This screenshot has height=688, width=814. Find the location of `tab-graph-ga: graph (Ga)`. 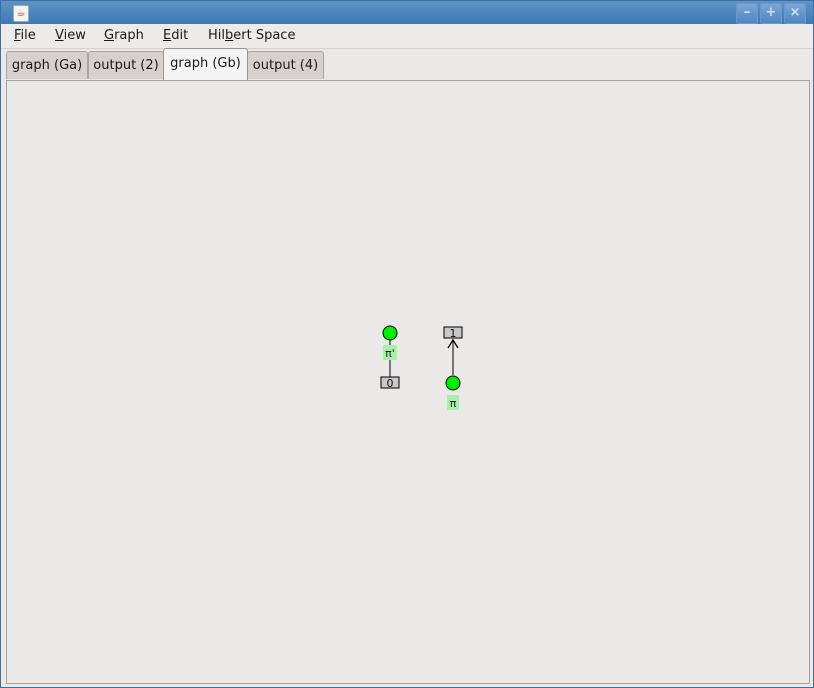

tab-graph-ga: graph (Ga) is located at coordinates (47, 65).